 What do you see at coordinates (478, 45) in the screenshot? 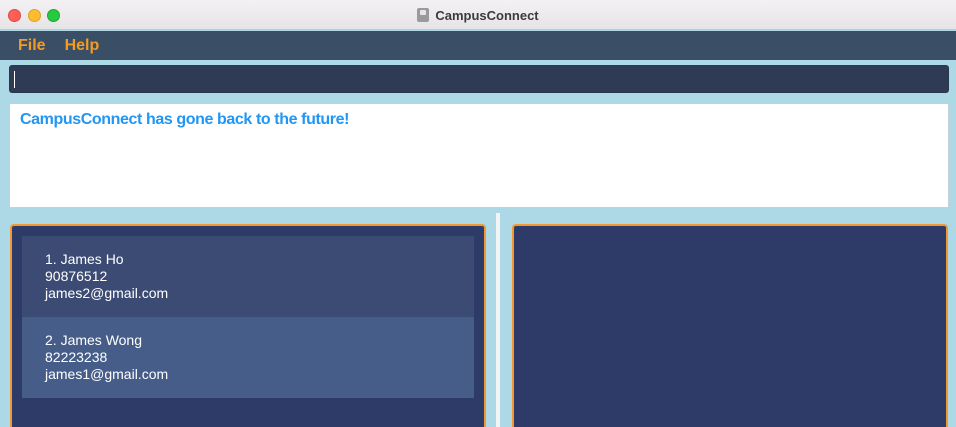
I see `menu-bar: File Help` at bounding box center [478, 45].